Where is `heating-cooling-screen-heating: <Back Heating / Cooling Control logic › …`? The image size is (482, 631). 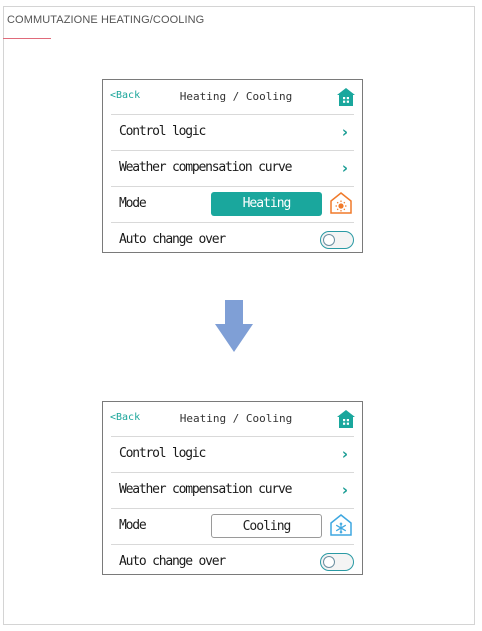 heating-cooling-screen-heating: <Back Heating / Cooling Control logic › … is located at coordinates (232, 166).